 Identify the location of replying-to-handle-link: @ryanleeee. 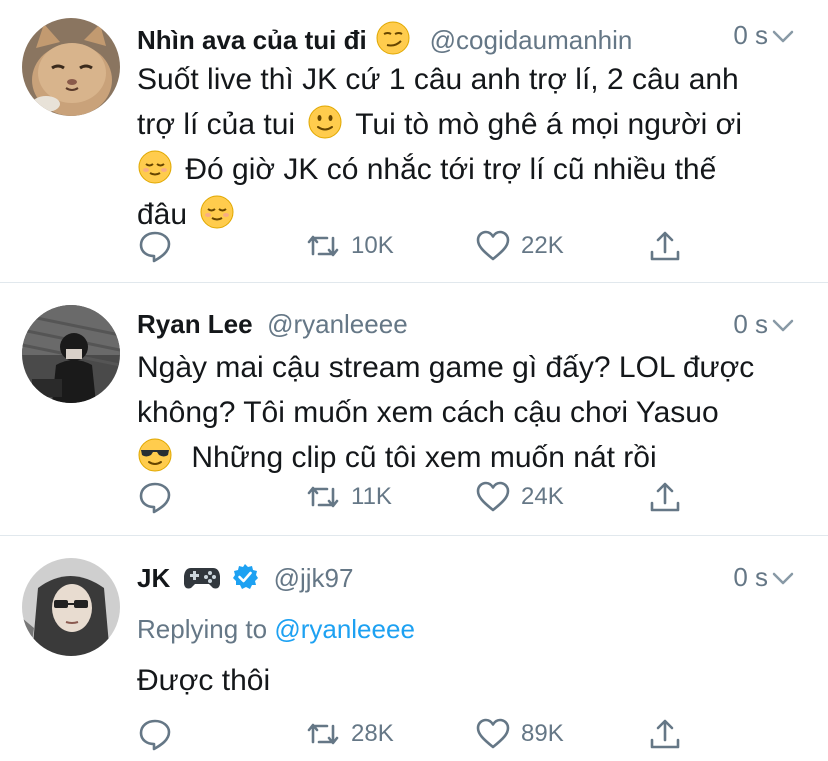
(344, 629).